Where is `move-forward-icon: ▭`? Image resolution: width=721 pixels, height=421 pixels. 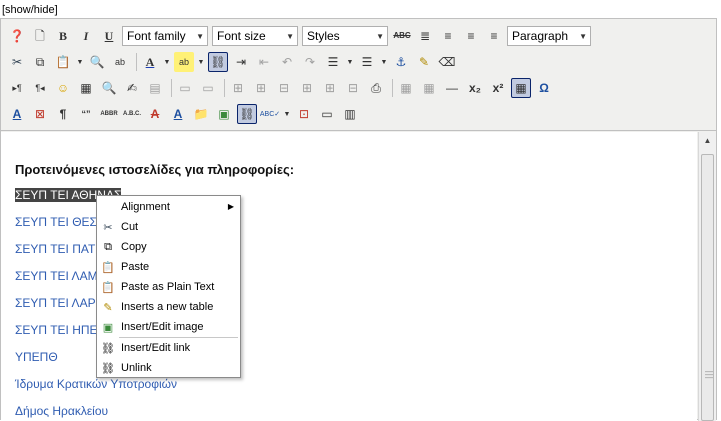
move-forward-icon: ▭ is located at coordinates (208, 88).